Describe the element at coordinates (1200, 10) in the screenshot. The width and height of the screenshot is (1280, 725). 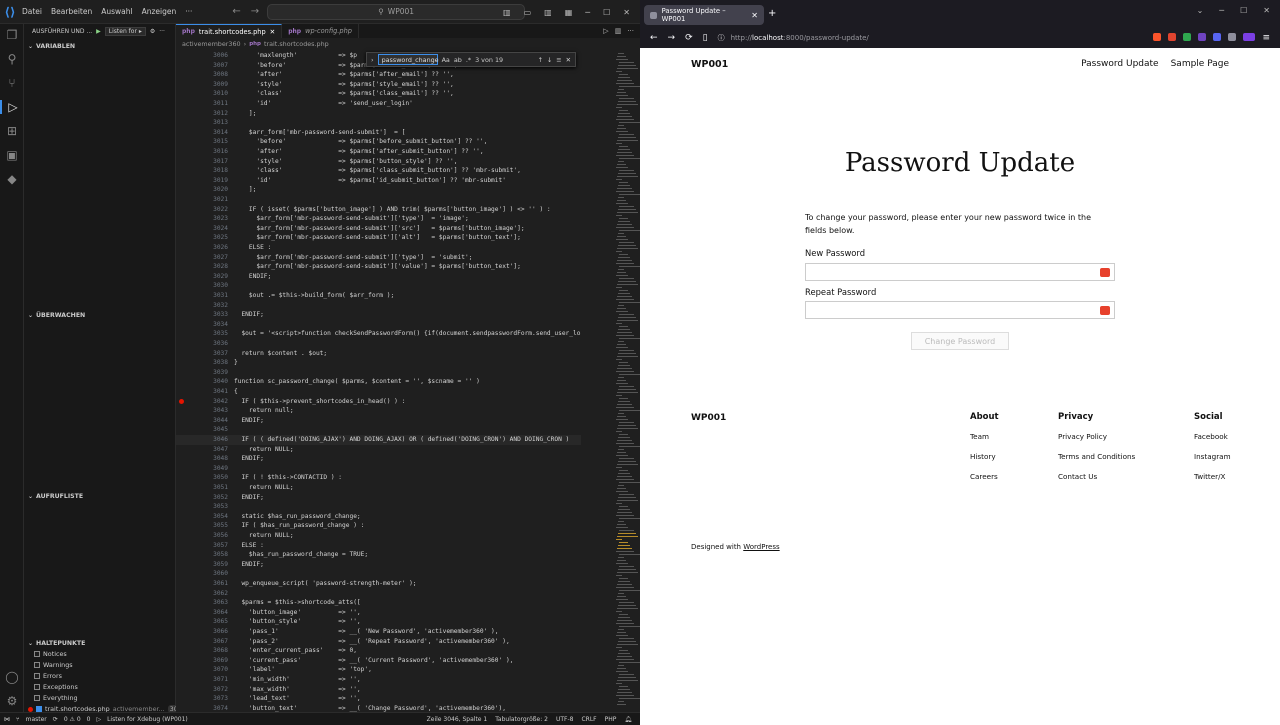
I see `tab-list-icon: ⌄` at that location.